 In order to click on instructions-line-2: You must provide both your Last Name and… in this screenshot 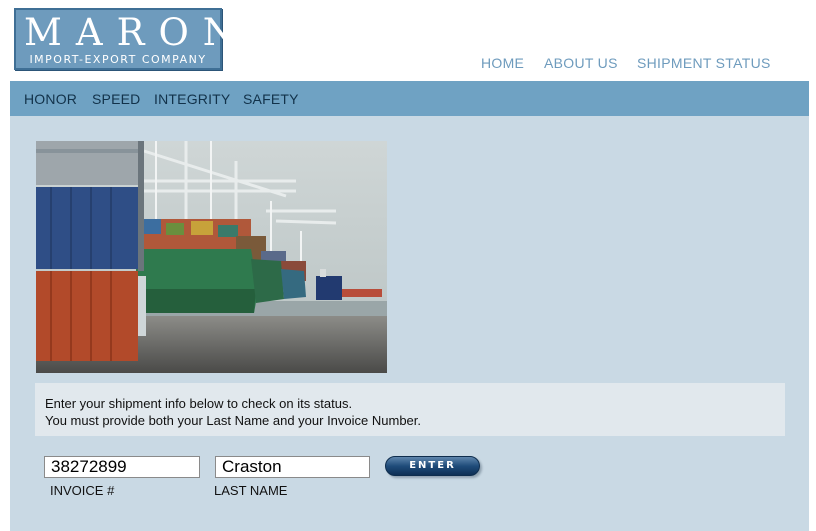, I will do `click(233, 420)`.